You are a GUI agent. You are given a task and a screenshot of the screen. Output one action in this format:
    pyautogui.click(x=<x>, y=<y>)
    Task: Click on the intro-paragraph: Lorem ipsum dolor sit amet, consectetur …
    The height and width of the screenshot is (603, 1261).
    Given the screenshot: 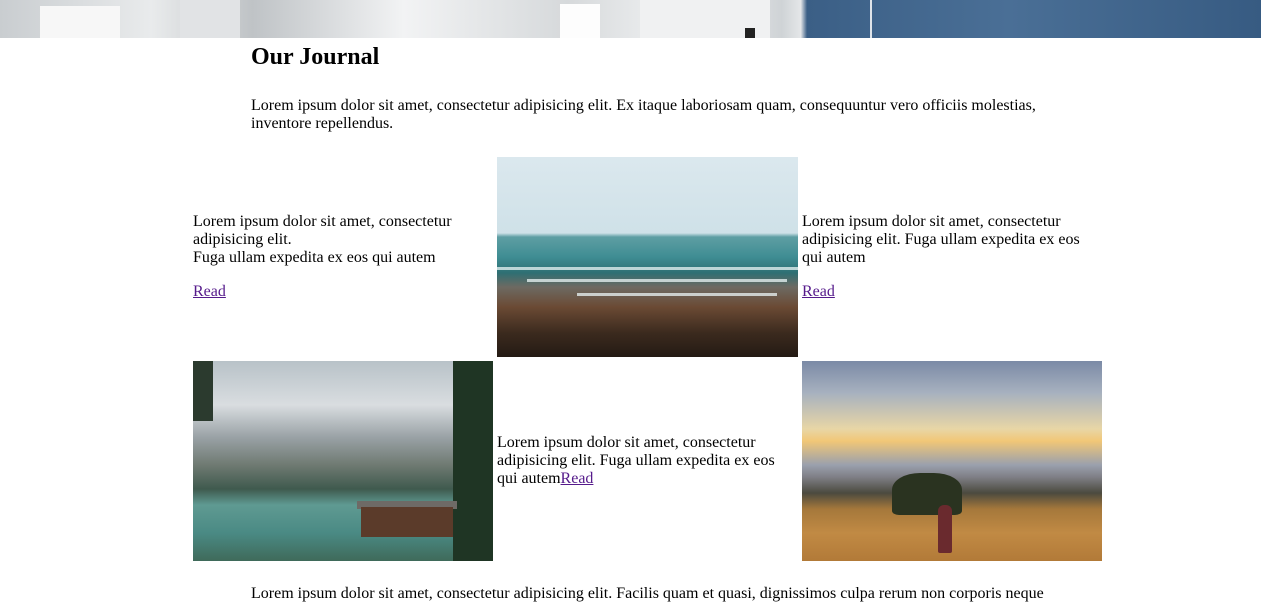 What is the action you would take?
    pyautogui.click(x=643, y=114)
    